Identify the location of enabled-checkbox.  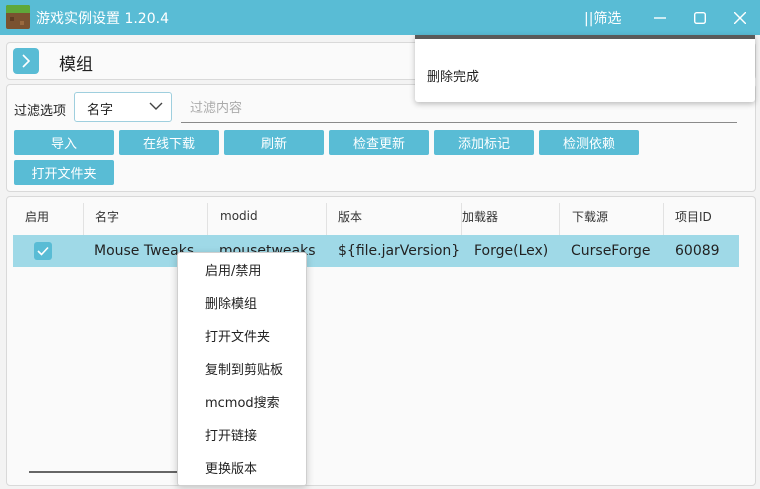
(43, 251).